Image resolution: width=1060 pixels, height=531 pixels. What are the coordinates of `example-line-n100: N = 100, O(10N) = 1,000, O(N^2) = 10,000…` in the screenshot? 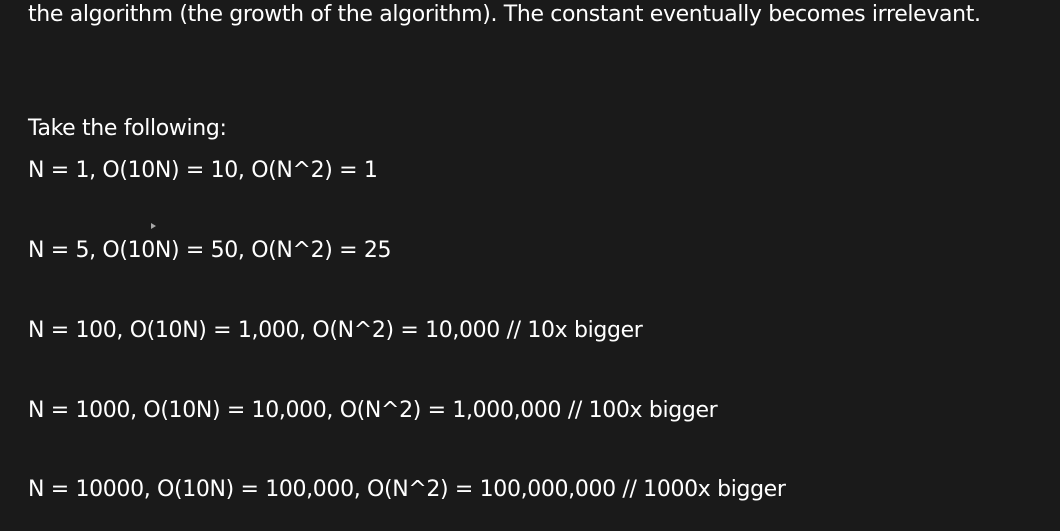 It's located at (335, 330).